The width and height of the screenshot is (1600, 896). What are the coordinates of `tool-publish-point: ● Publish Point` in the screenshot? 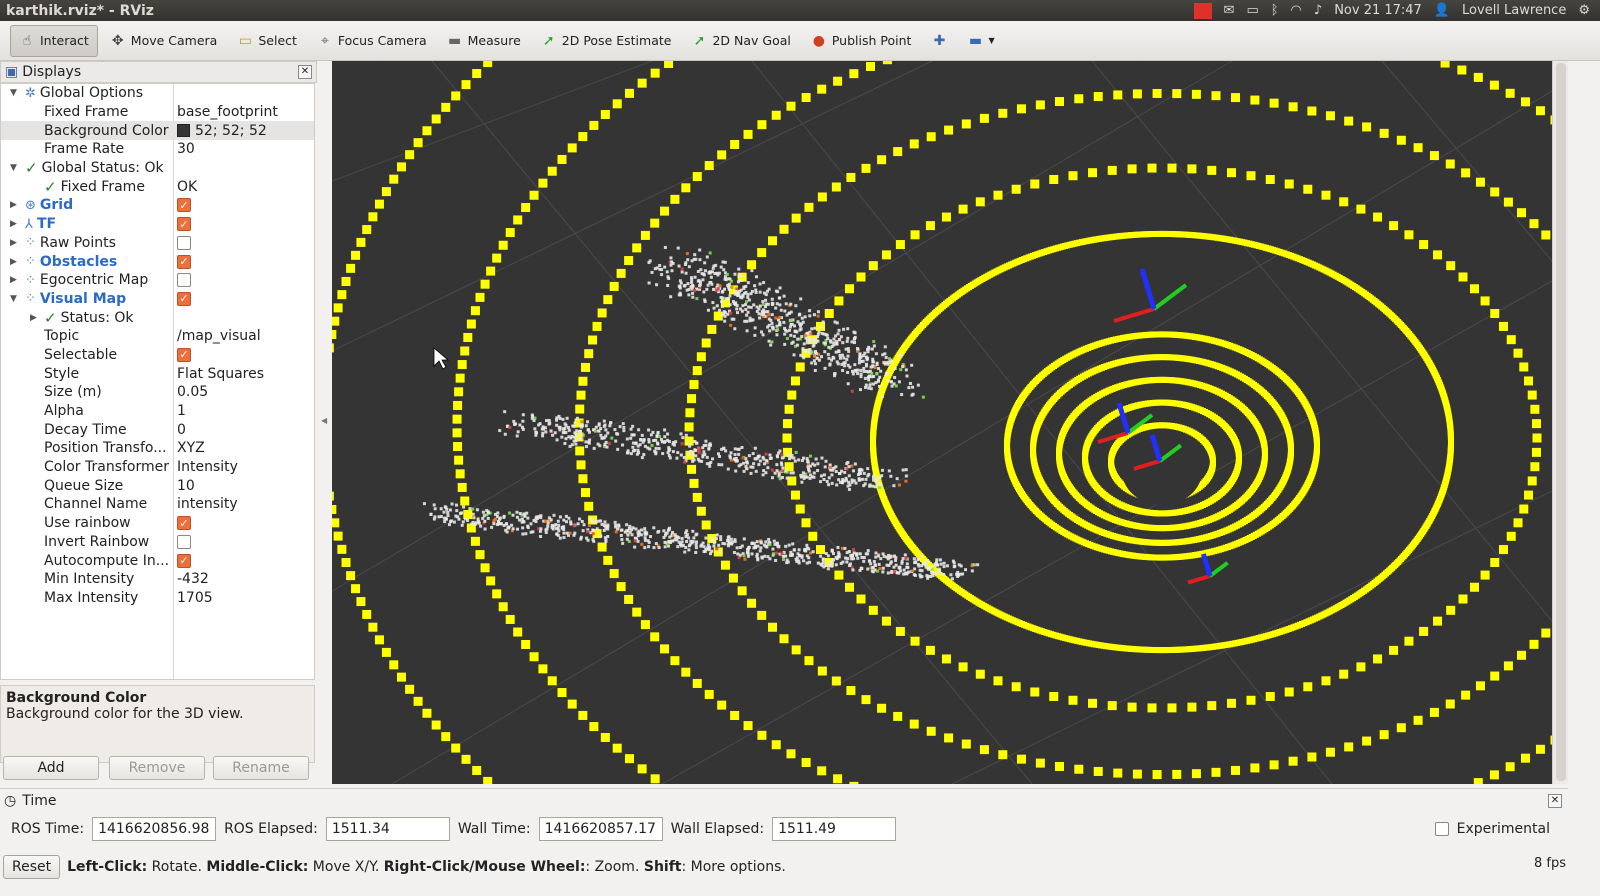 It's located at (861, 41).